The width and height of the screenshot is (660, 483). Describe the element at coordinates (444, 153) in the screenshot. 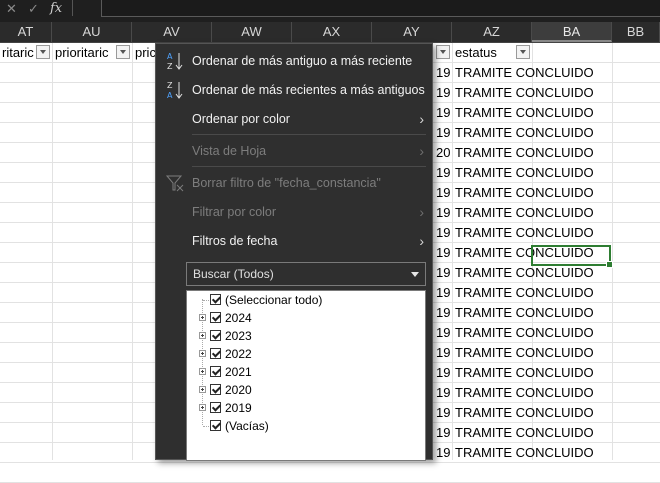

I see `cell-ay: 20` at that location.